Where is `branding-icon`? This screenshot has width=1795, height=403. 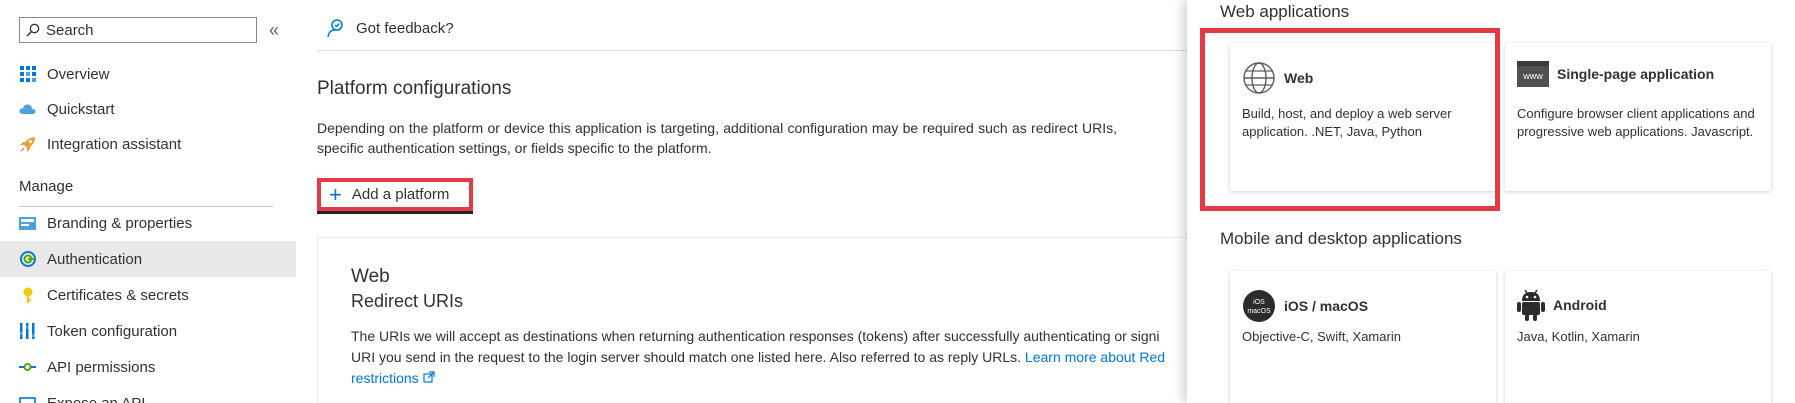
branding-icon is located at coordinates (27, 223).